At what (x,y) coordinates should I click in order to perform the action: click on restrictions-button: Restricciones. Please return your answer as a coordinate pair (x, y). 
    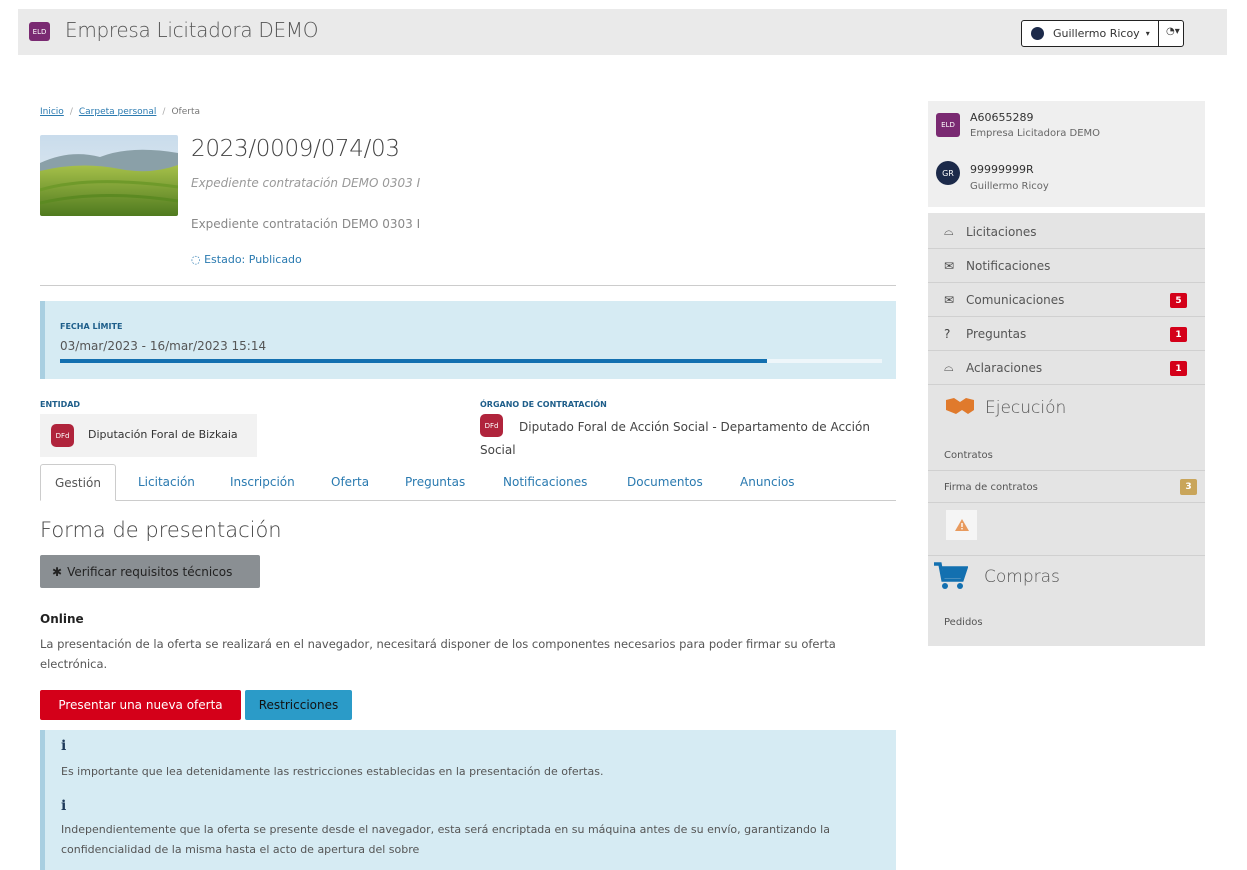
    Looking at the image, I should click on (298, 705).